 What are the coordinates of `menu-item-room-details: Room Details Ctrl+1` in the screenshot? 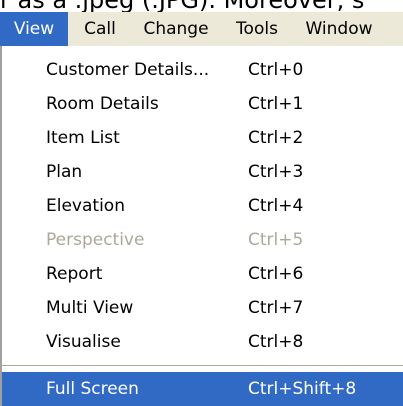 It's located at (202, 104).